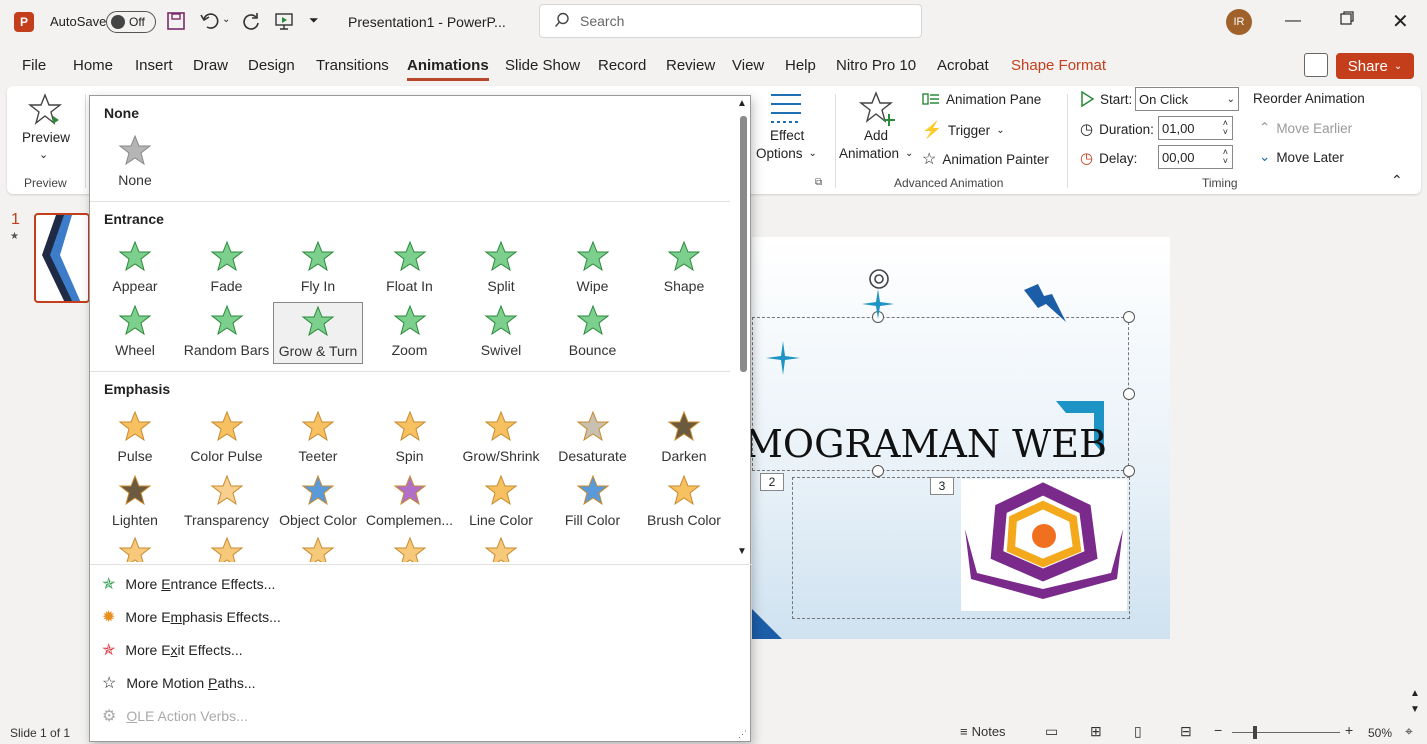 This screenshot has height=744, width=1427. What do you see at coordinates (93, 65) in the screenshot?
I see `tab-home: Home` at bounding box center [93, 65].